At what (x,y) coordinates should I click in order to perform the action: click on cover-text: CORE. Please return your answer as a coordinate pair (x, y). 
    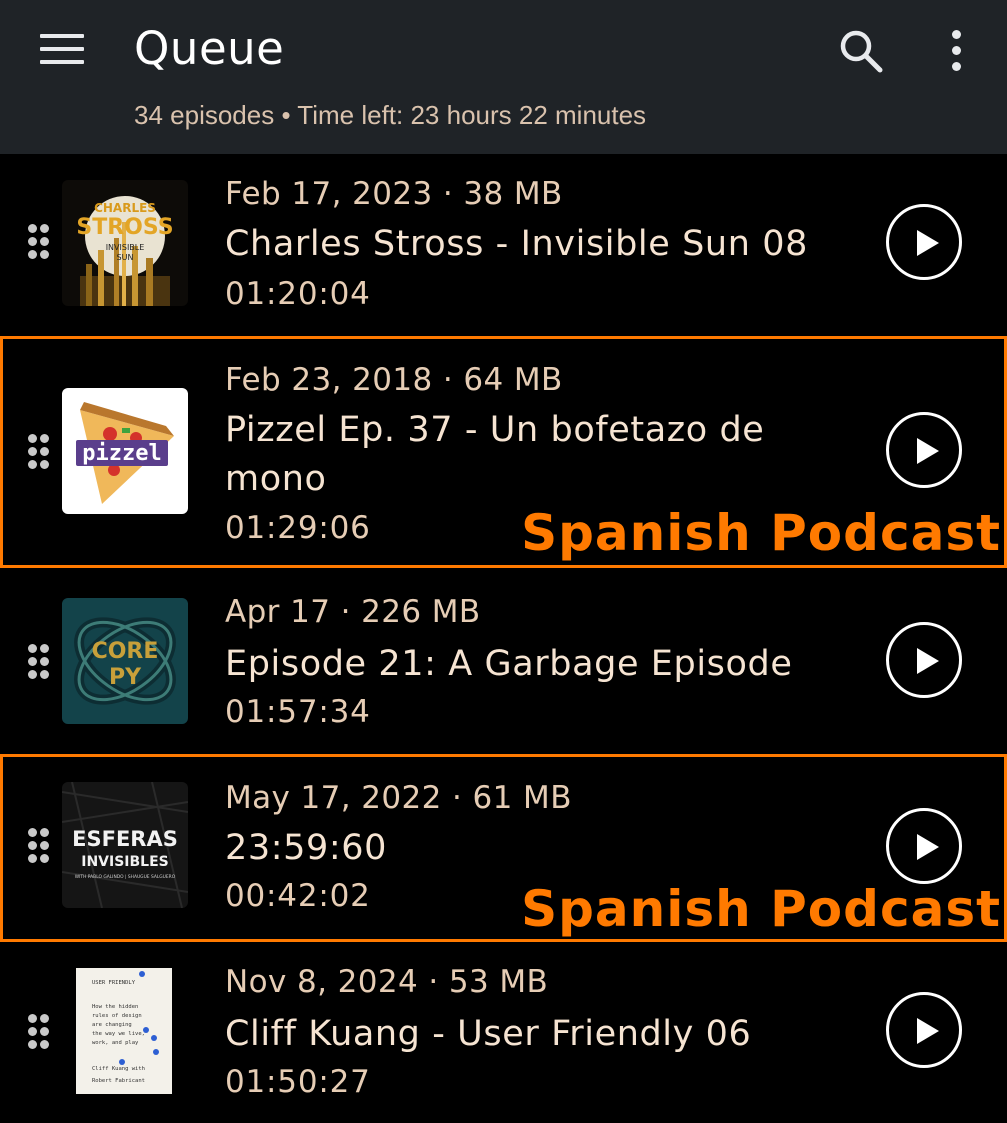
    Looking at the image, I should click on (125, 651).